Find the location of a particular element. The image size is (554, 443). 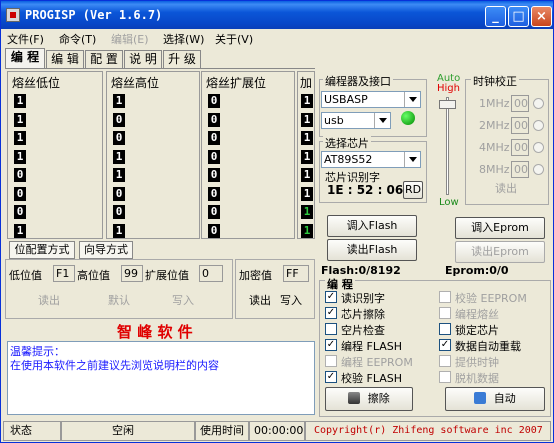

load-eeprom-button: 调入Eprom is located at coordinates (500, 228).